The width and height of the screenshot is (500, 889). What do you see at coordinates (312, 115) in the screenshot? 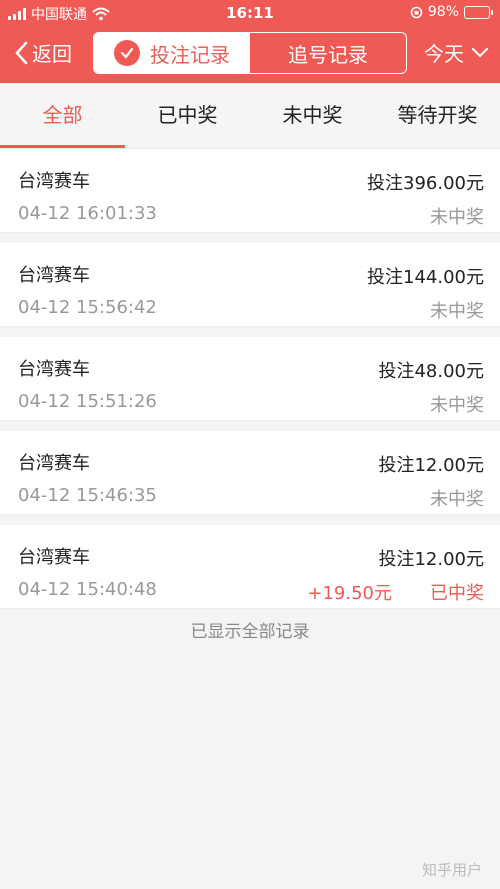
I see `tab-not-won: 未中奖` at bounding box center [312, 115].